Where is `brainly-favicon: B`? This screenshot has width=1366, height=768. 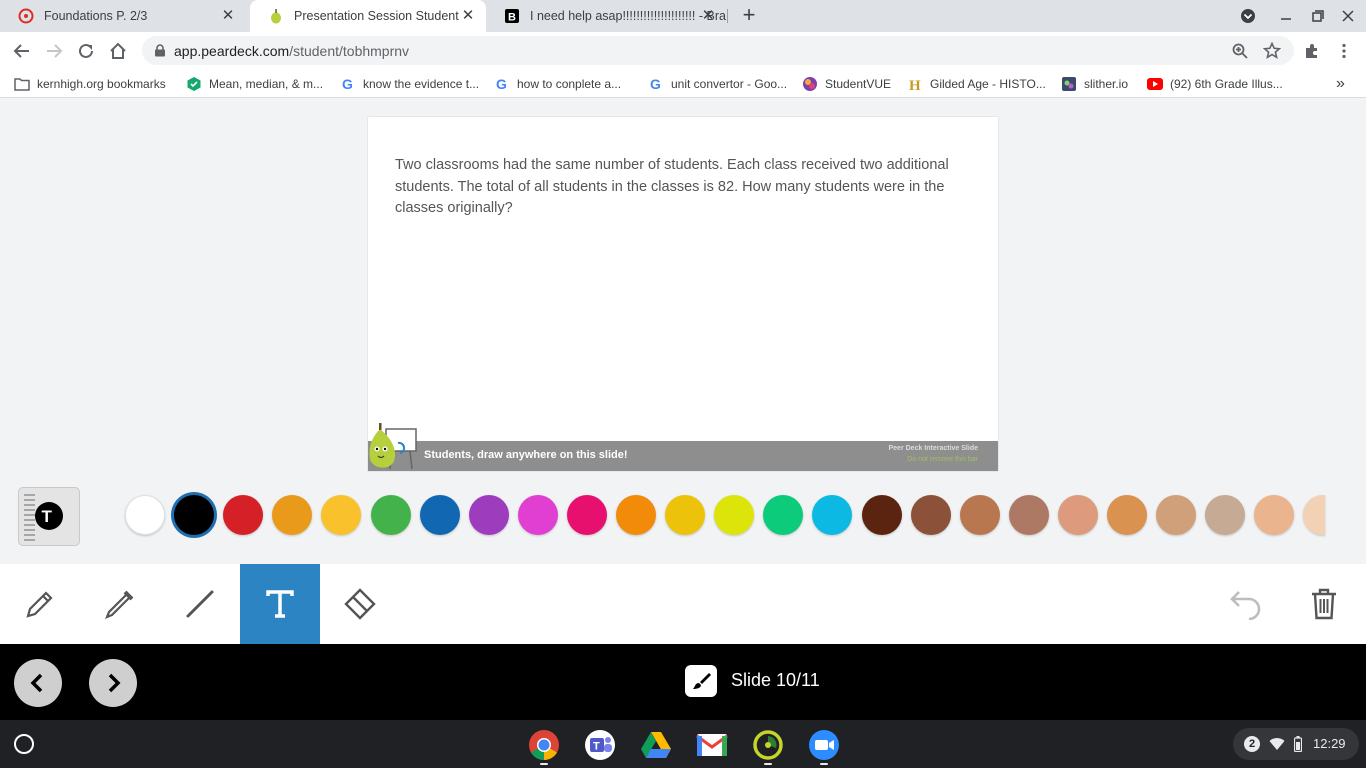
brainly-favicon: B is located at coordinates (512, 16).